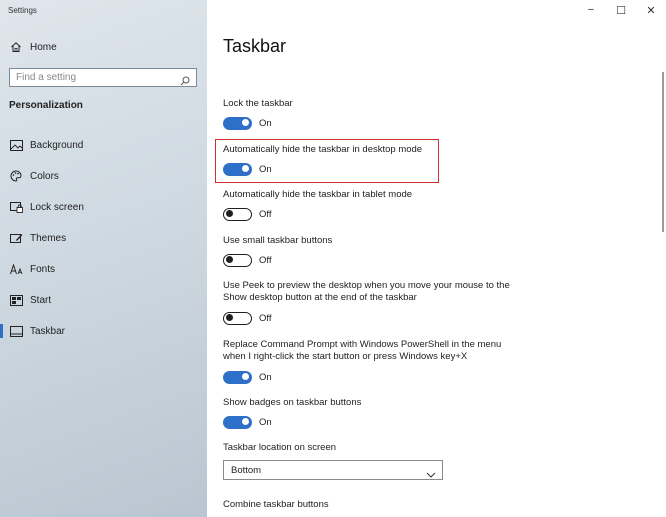  I want to click on taskbar-location-dropdown: Bottom, so click(333, 470).